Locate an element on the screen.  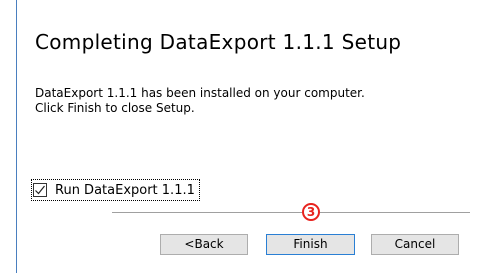
run-app-checkbox-control: Run DataExport 1.1.1 is located at coordinates (115, 190).